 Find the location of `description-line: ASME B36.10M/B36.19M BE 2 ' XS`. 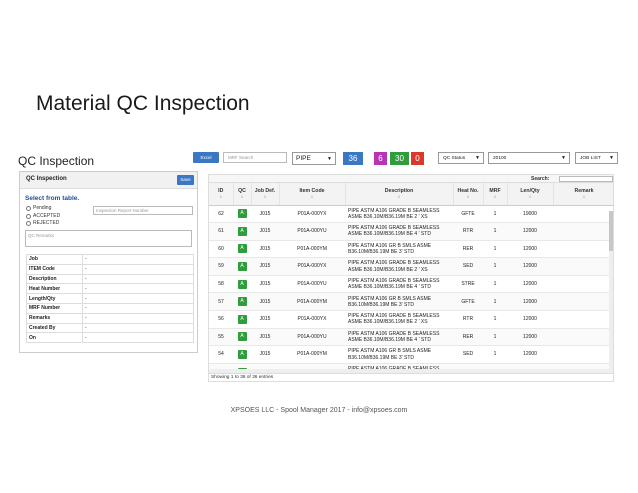

description-line: ASME B36.10M/B36.19M BE 2 ' XS is located at coordinates (388, 269).